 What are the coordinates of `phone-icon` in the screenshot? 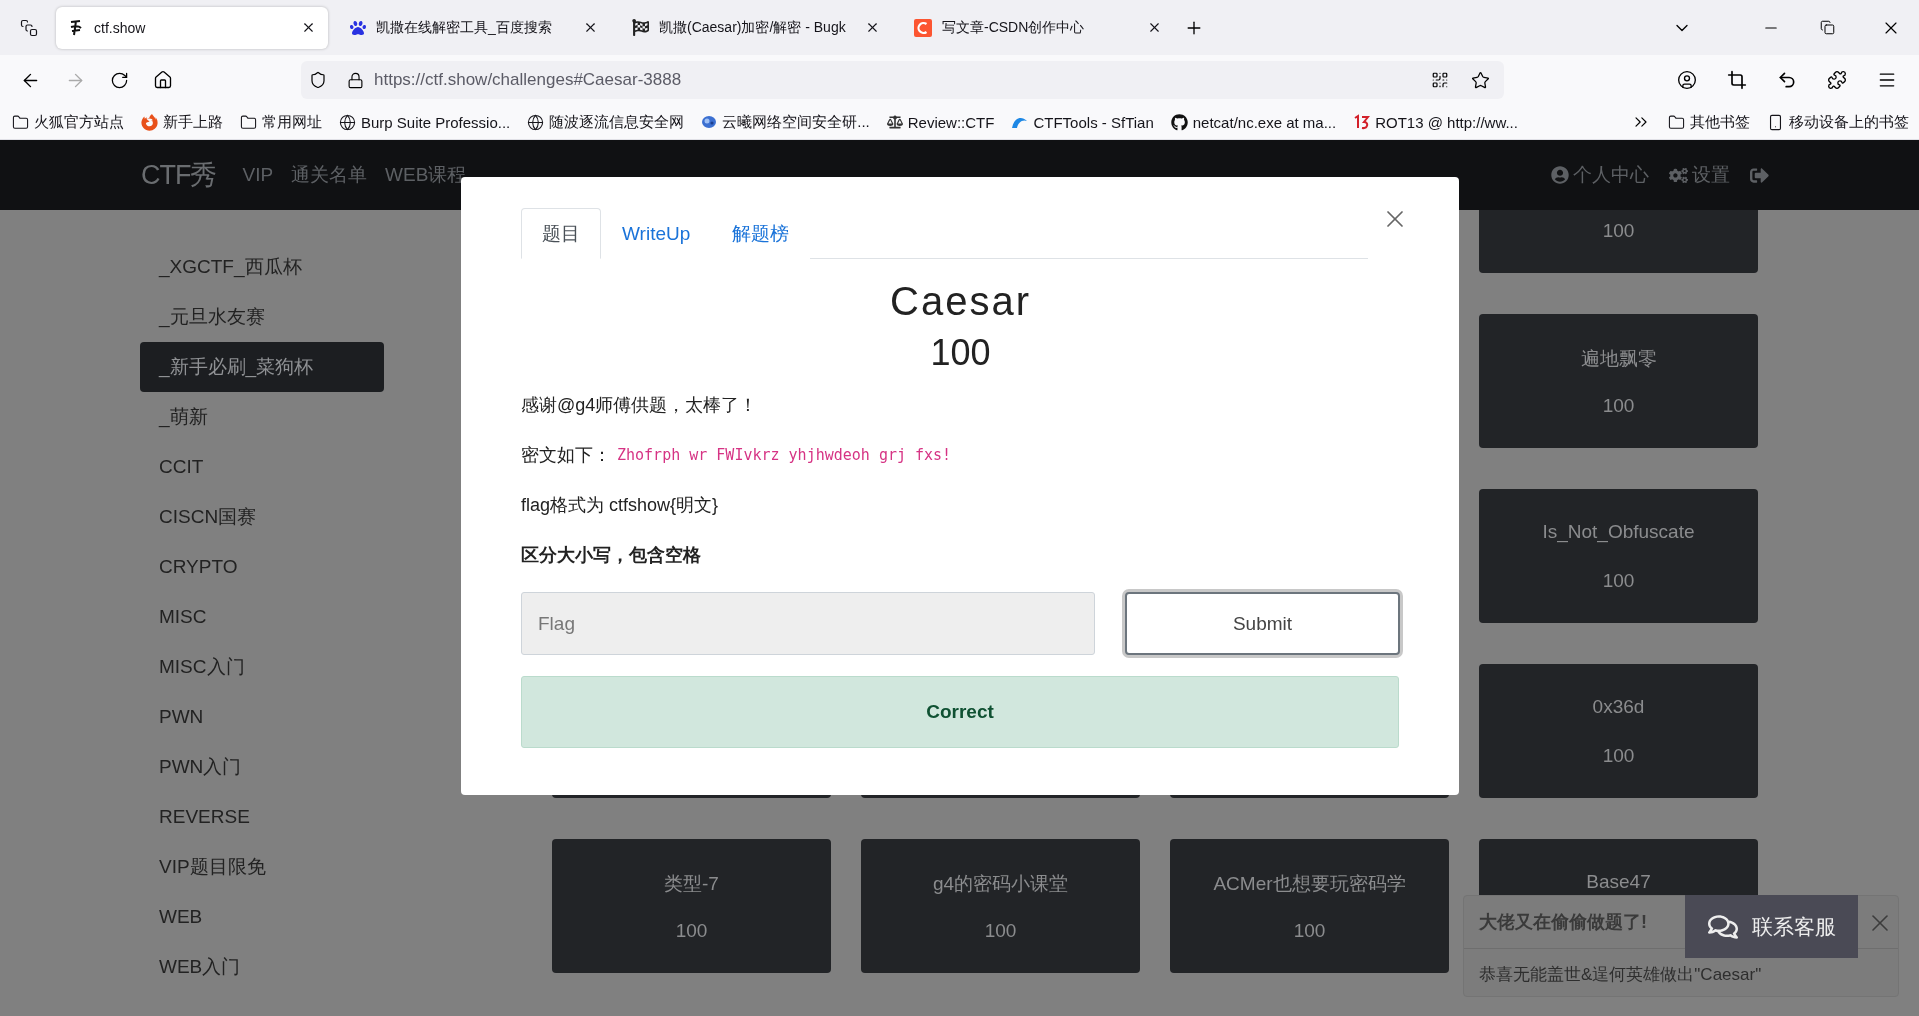 It's located at (1775, 122).